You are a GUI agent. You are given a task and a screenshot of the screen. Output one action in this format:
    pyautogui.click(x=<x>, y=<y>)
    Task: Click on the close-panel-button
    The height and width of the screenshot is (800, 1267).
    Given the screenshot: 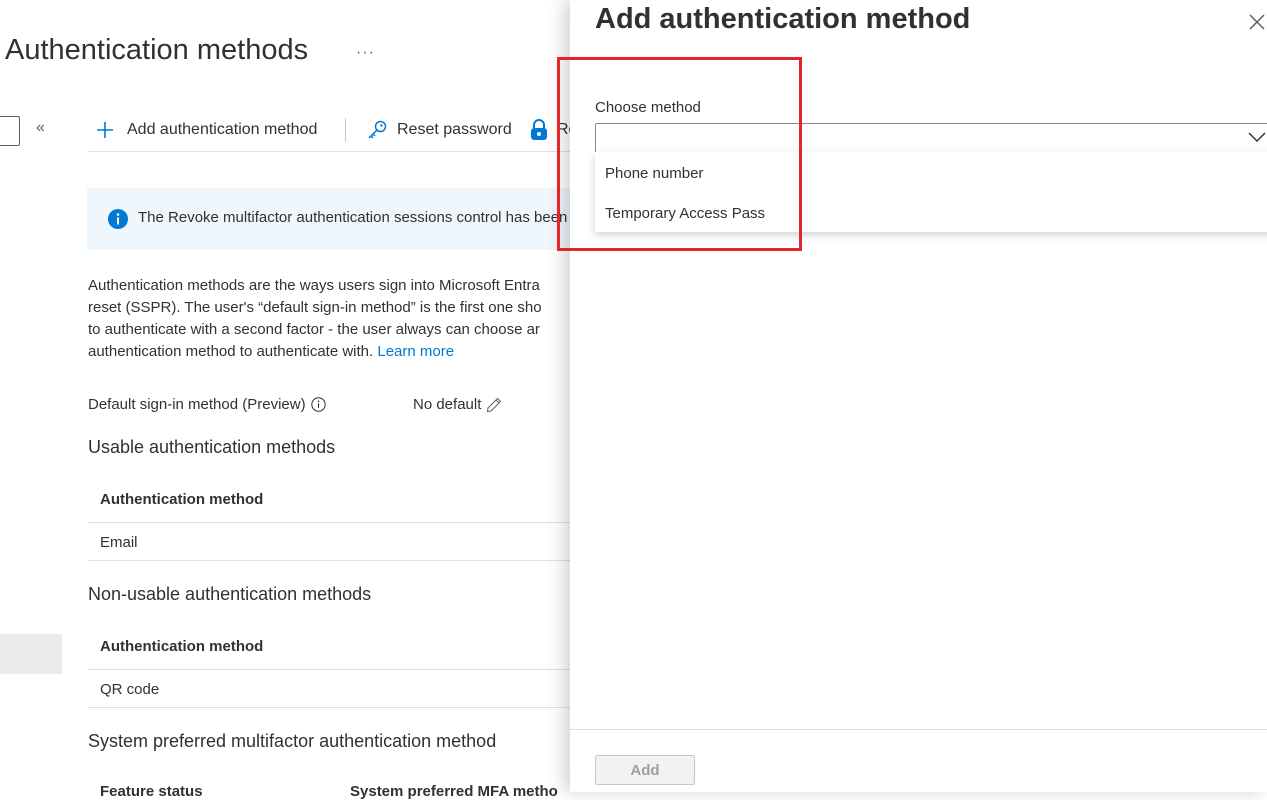 What is the action you would take?
    pyautogui.click(x=1256, y=22)
    